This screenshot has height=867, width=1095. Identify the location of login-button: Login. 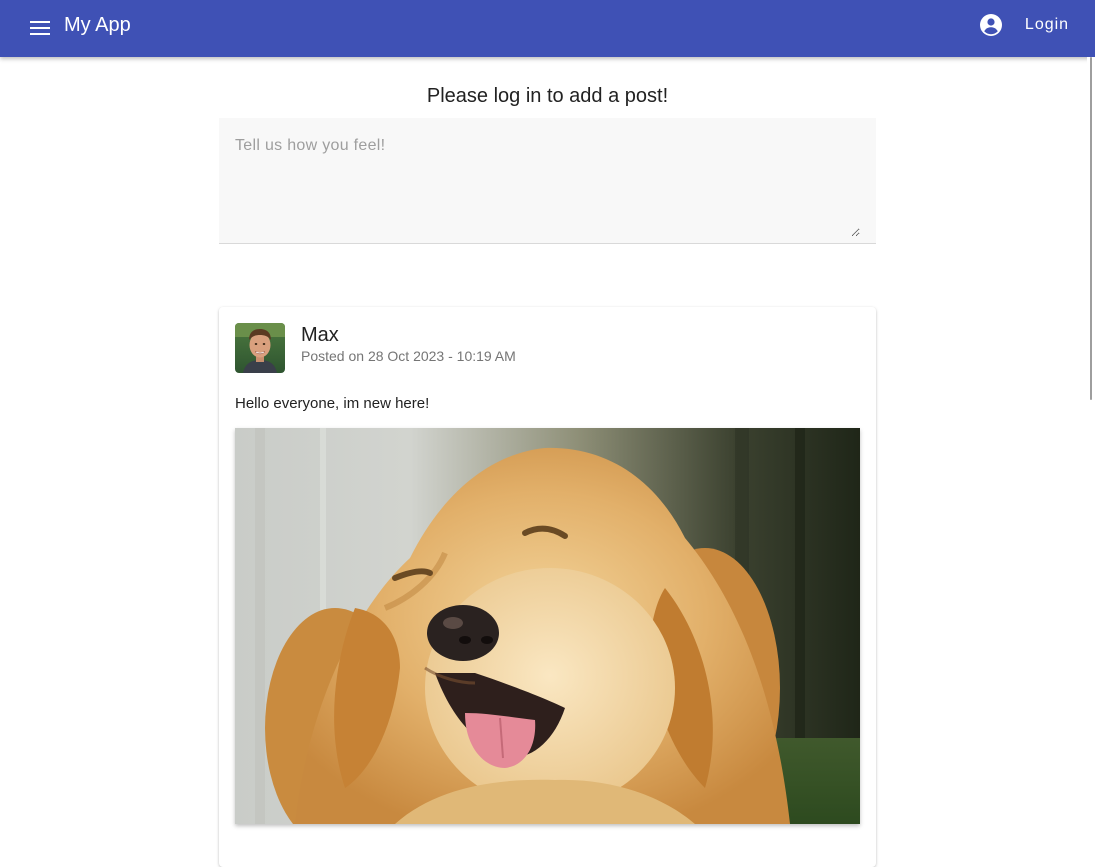
(1047, 25).